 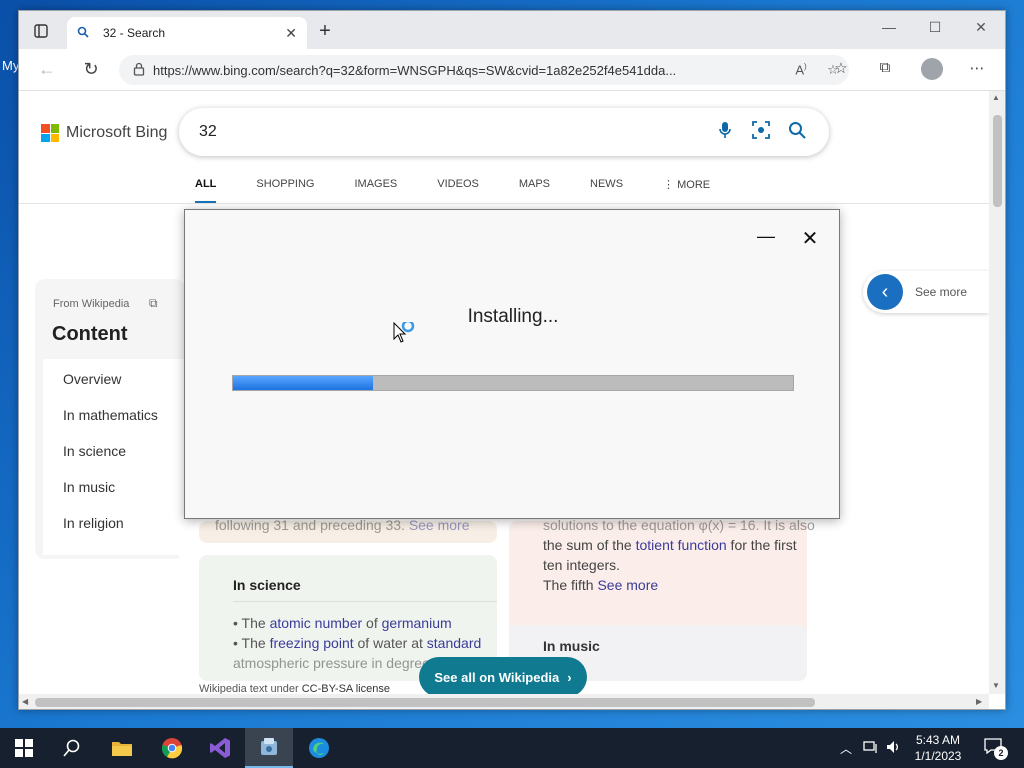 What do you see at coordinates (761, 132) in the screenshot?
I see `visual-search-icon` at bounding box center [761, 132].